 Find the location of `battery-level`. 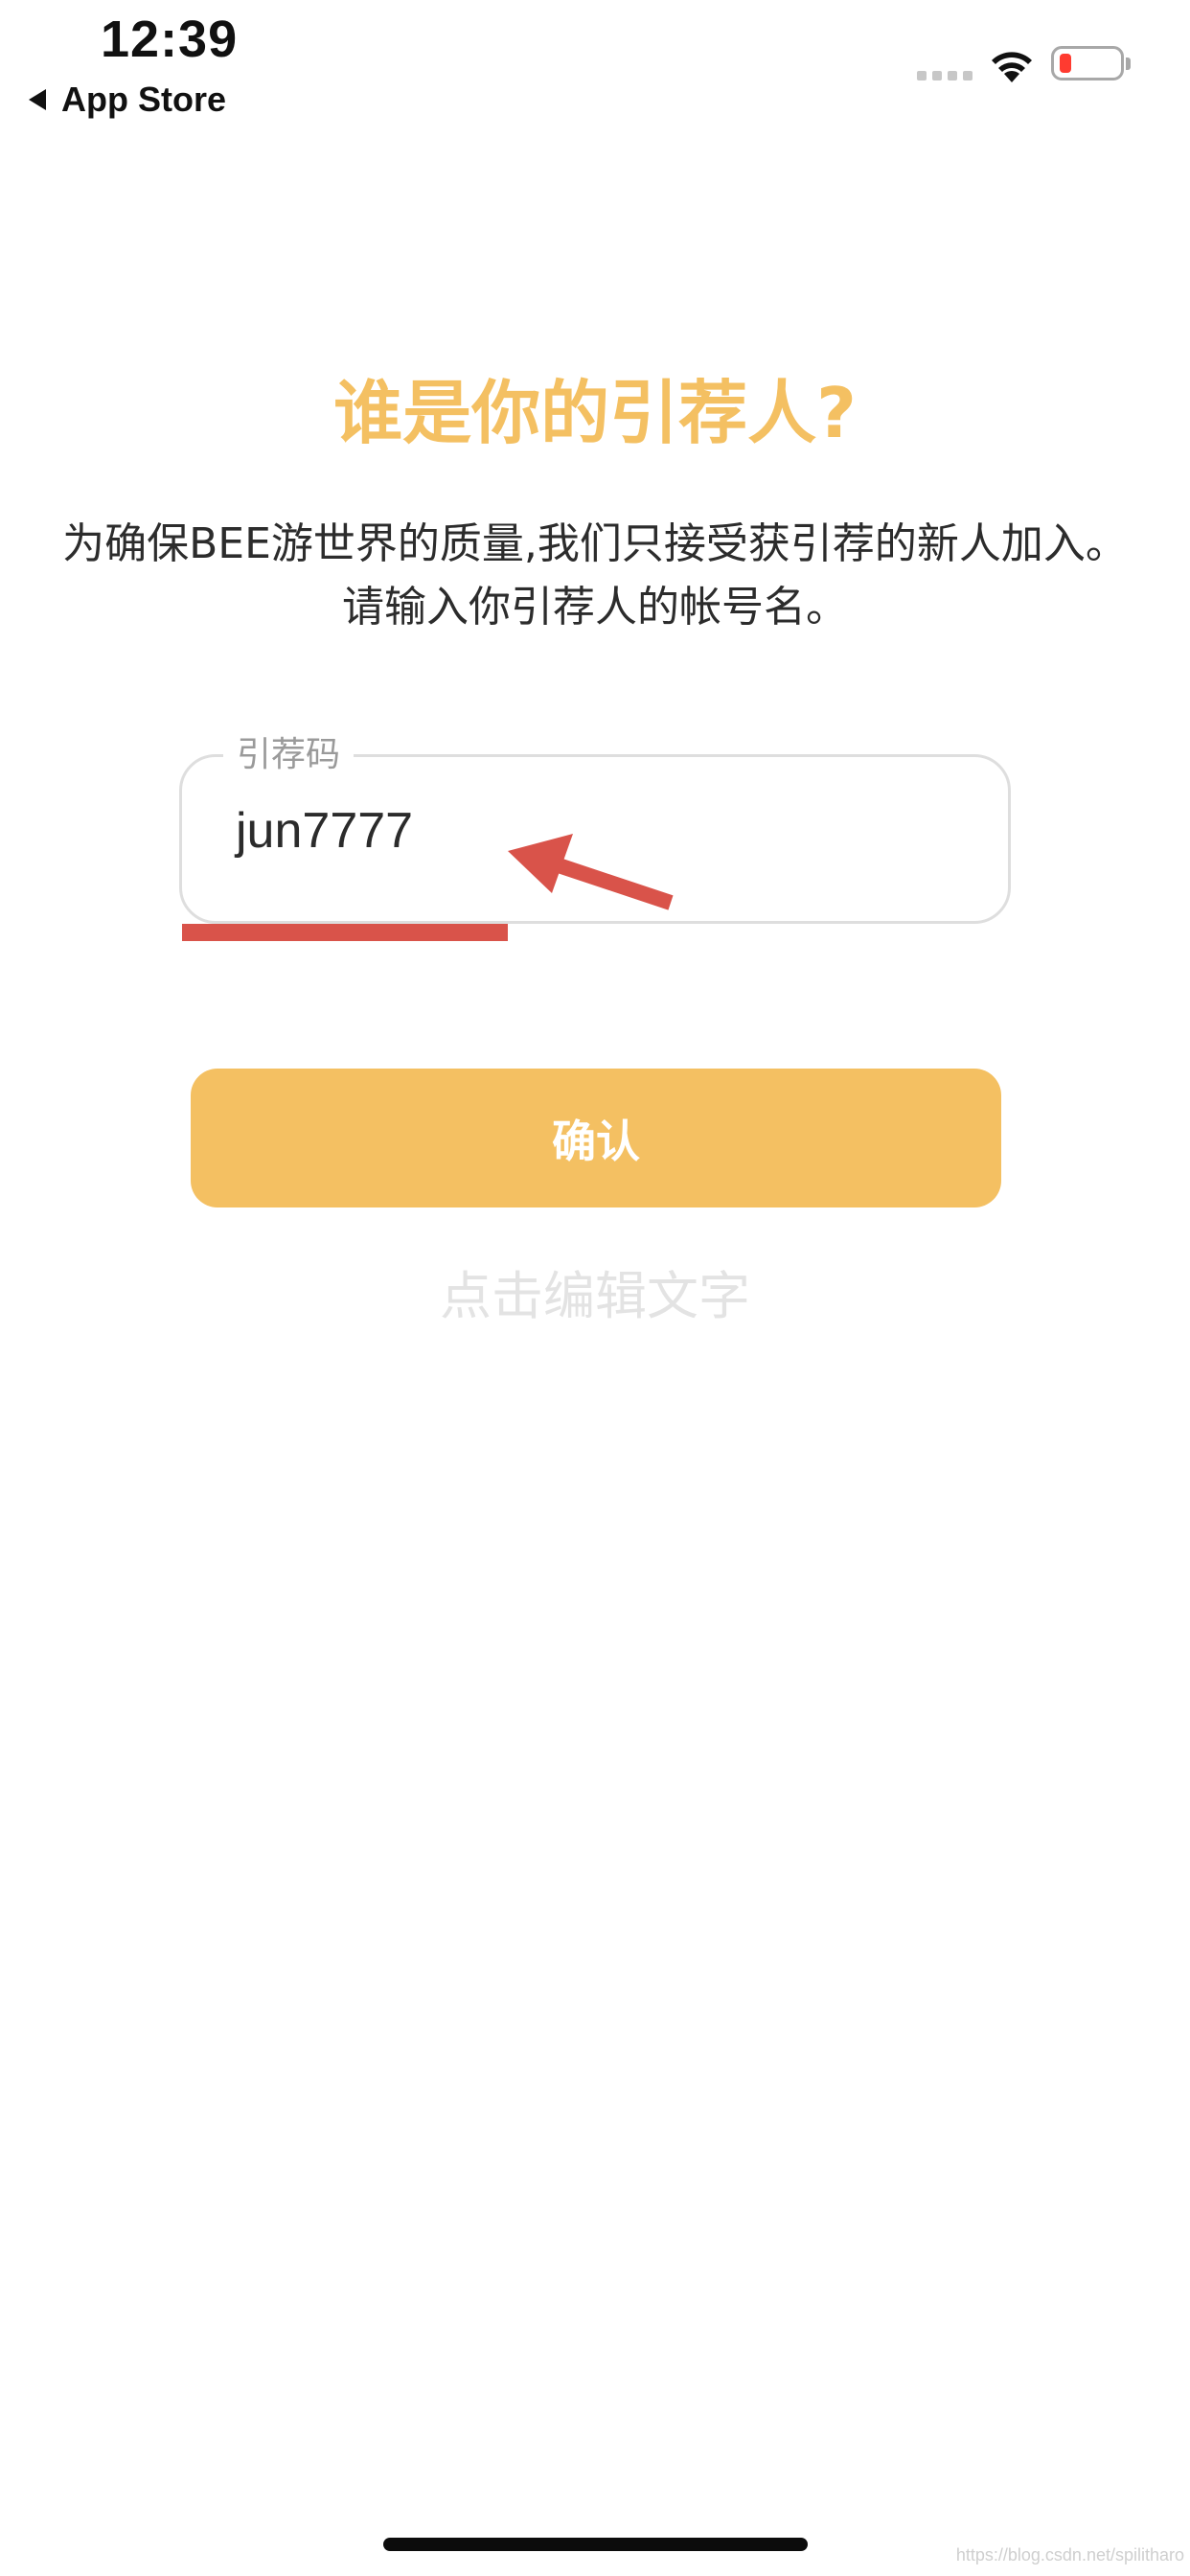

battery-level is located at coordinates (1066, 63).